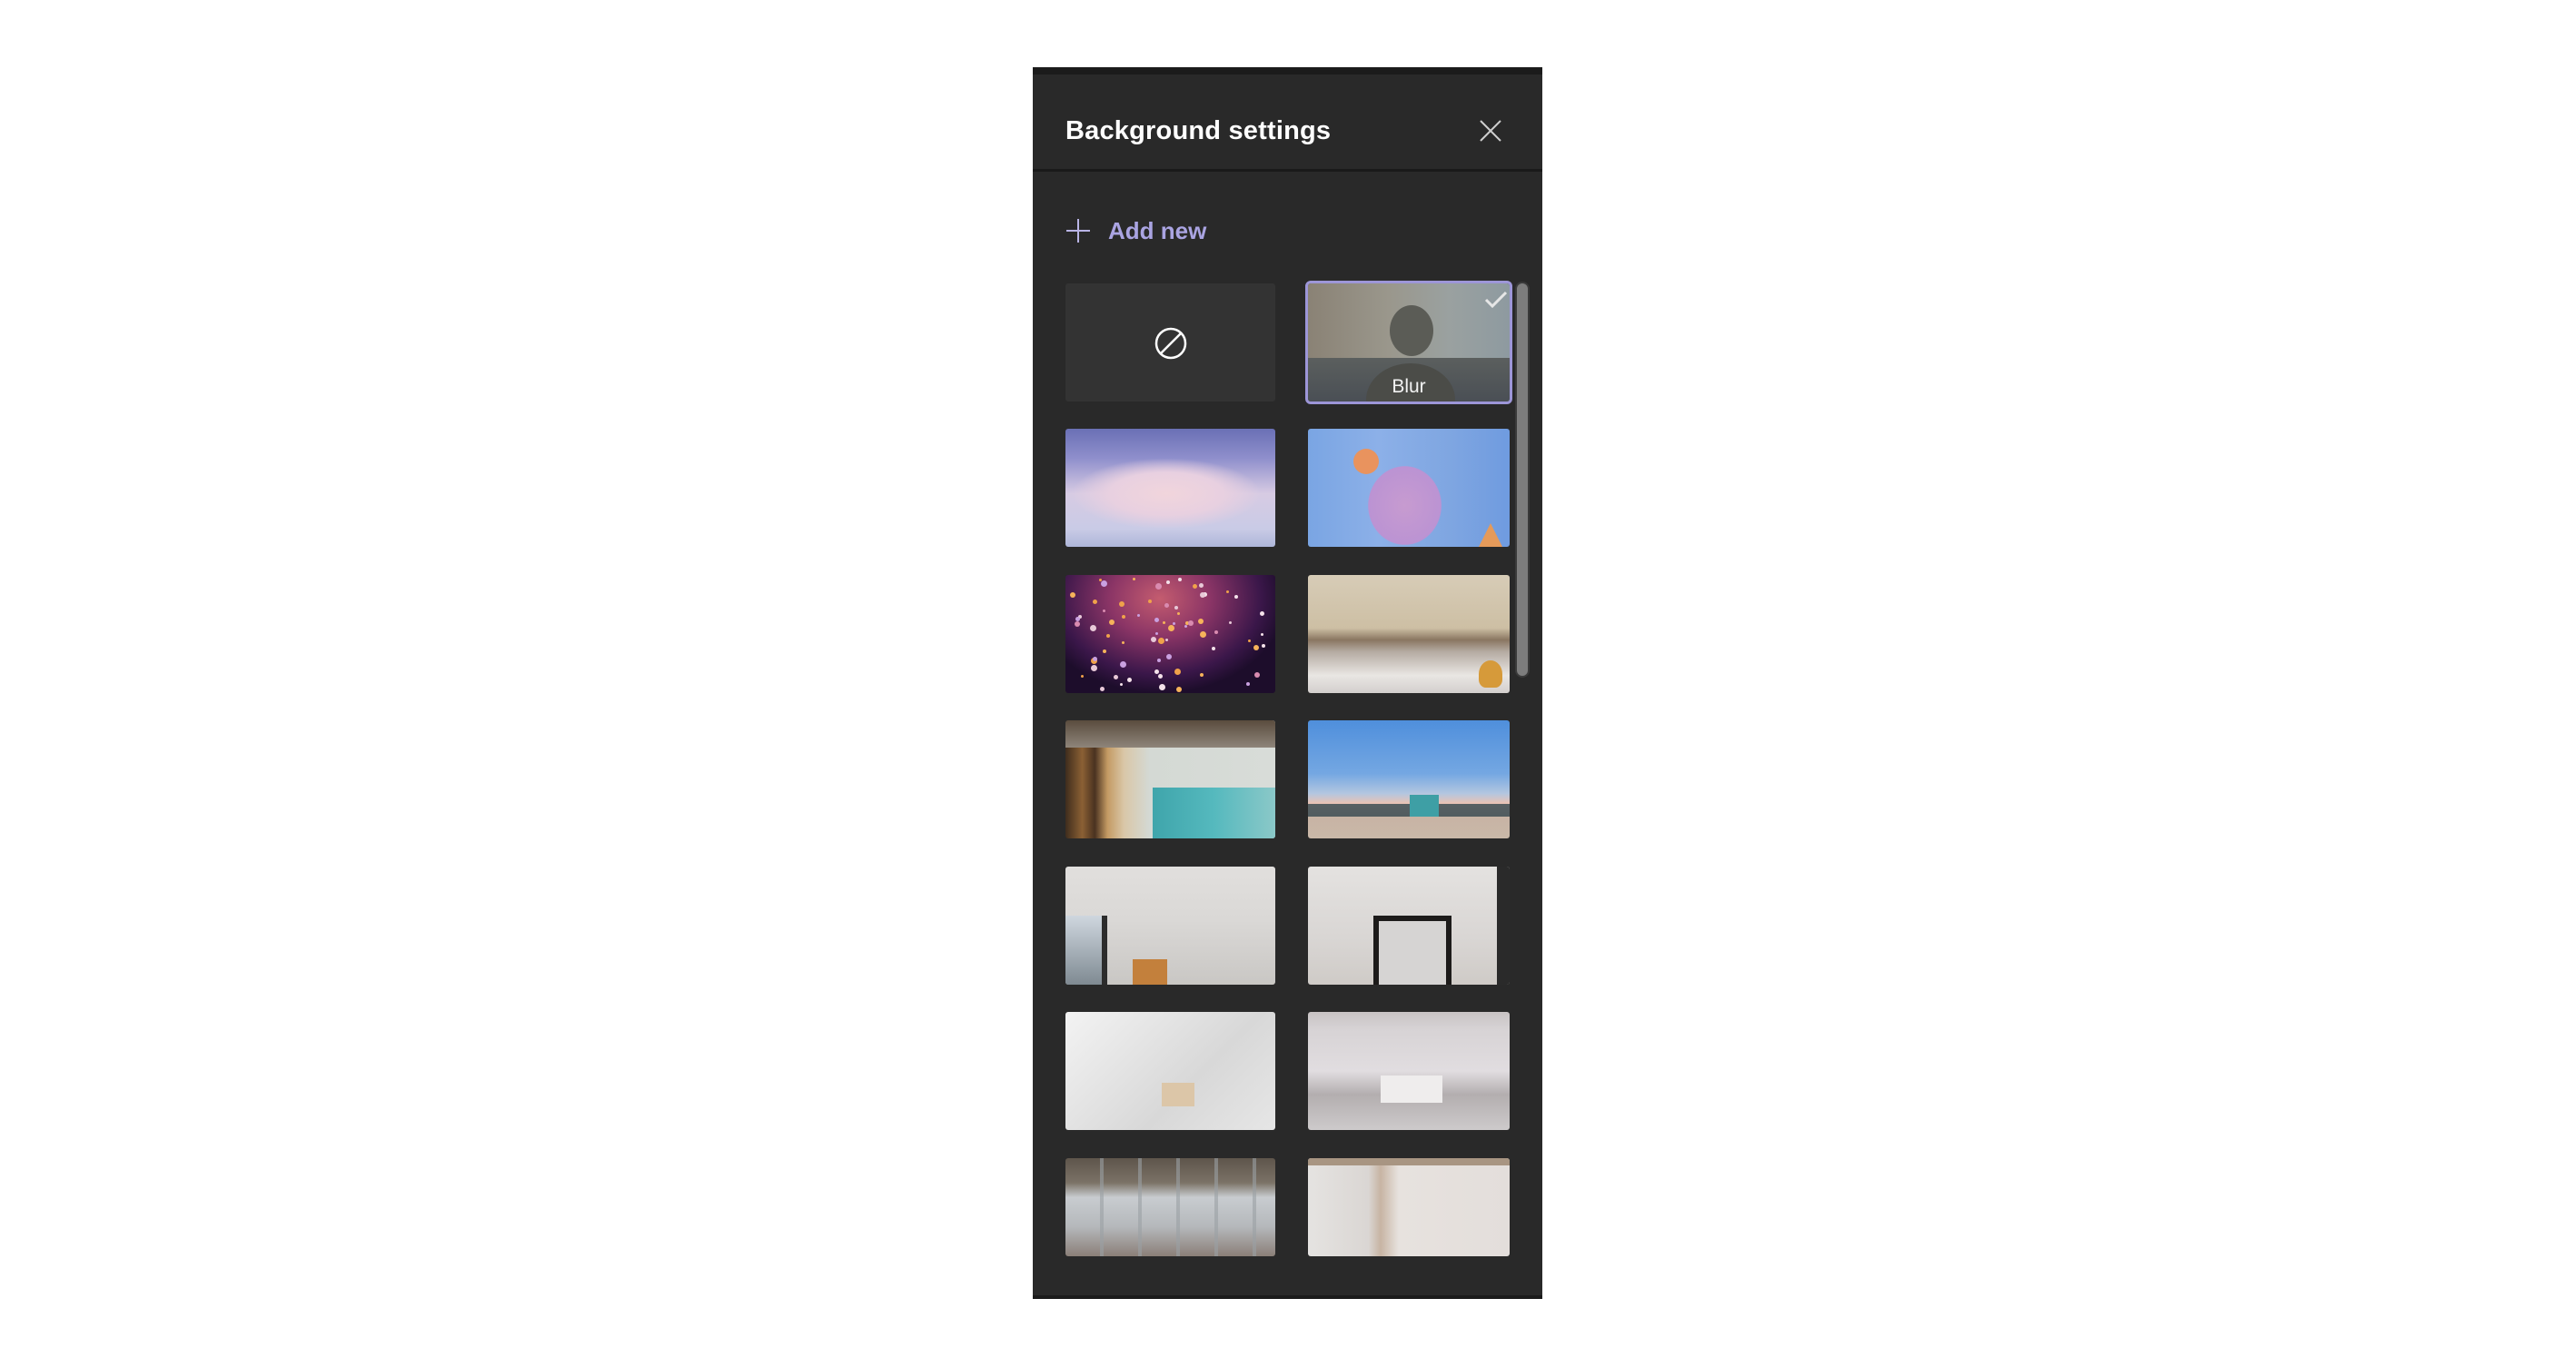  What do you see at coordinates (1490, 674) in the screenshot?
I see `decor-fireplace` at bounding box center [1490, 674].